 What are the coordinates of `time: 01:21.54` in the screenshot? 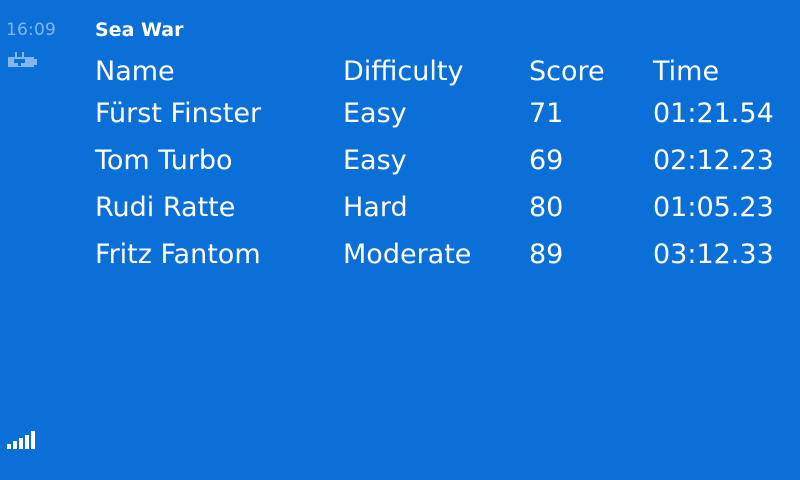 It's located at (713, 113).